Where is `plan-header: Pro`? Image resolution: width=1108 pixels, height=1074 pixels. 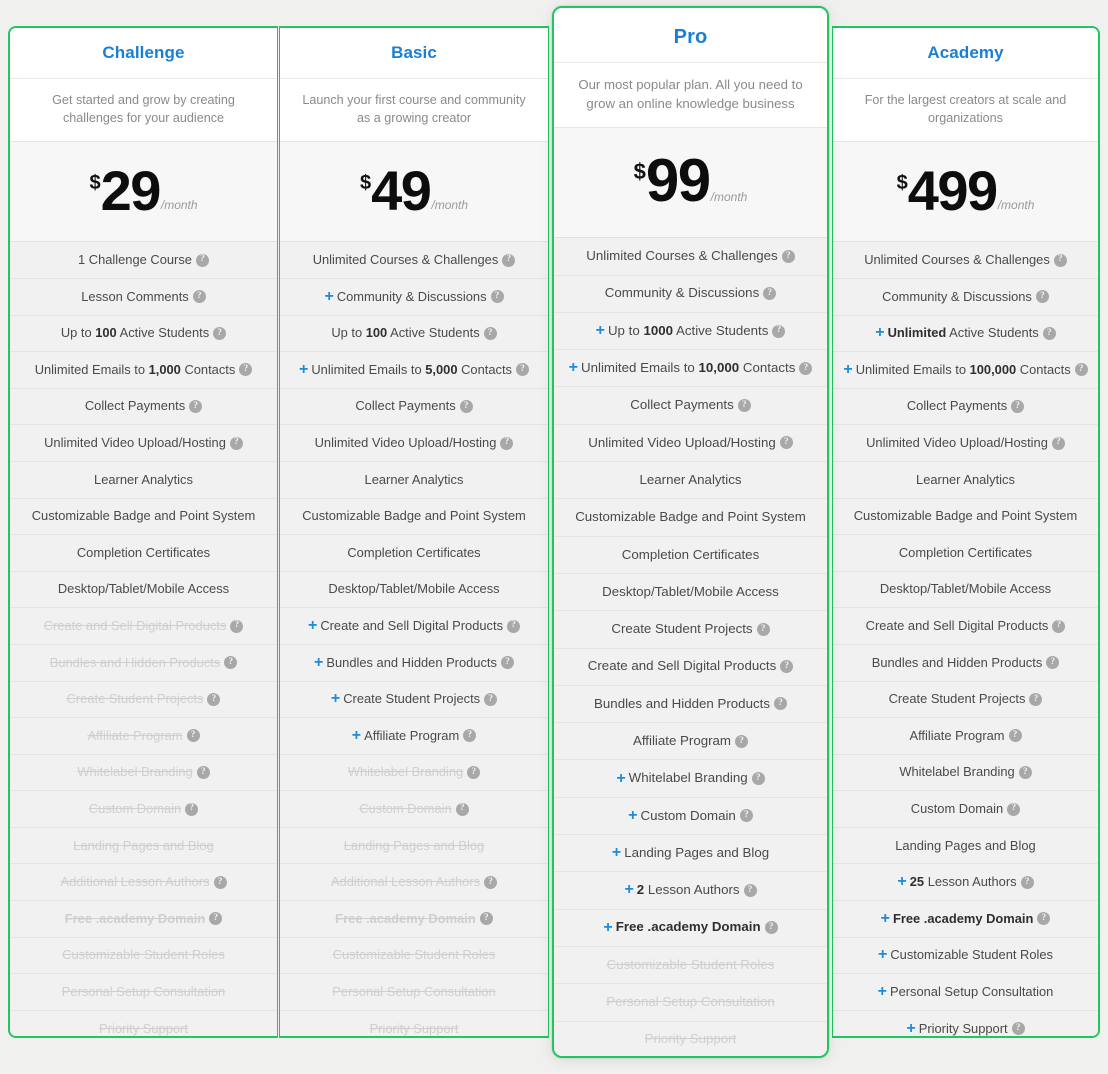 plan-header: Pro is located at coordinates (690, 35).